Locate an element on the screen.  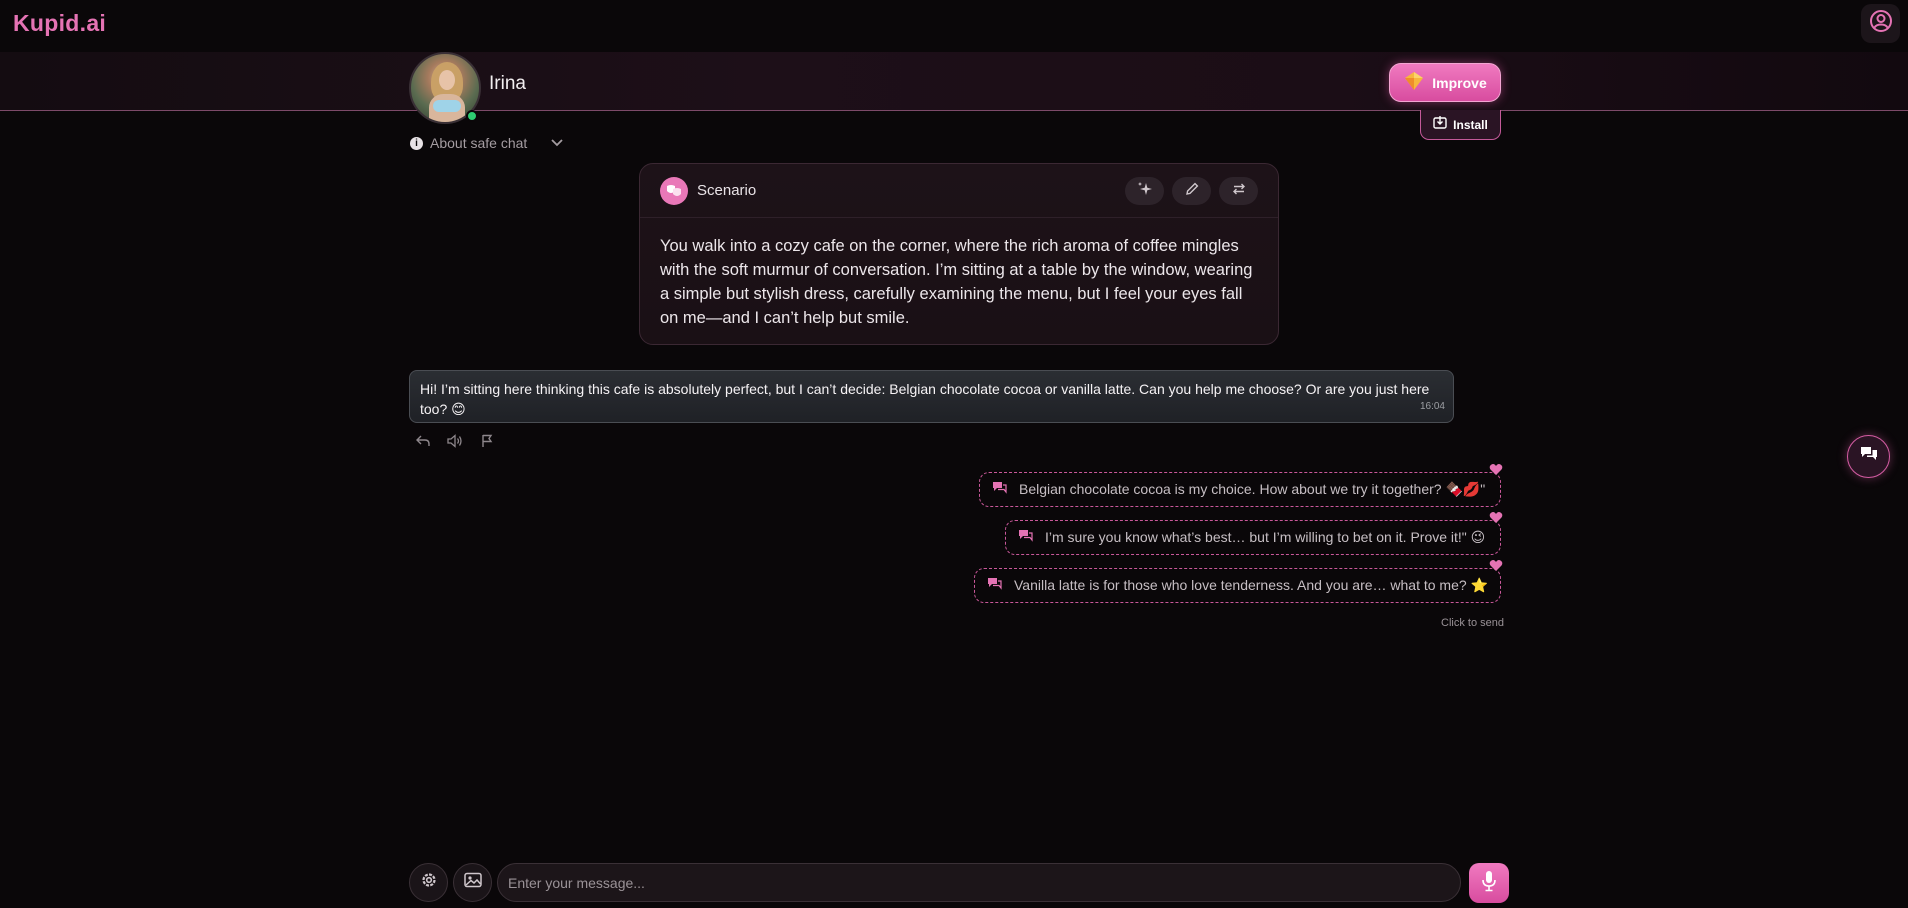
flag-icon is located at coordinates (487, 441).